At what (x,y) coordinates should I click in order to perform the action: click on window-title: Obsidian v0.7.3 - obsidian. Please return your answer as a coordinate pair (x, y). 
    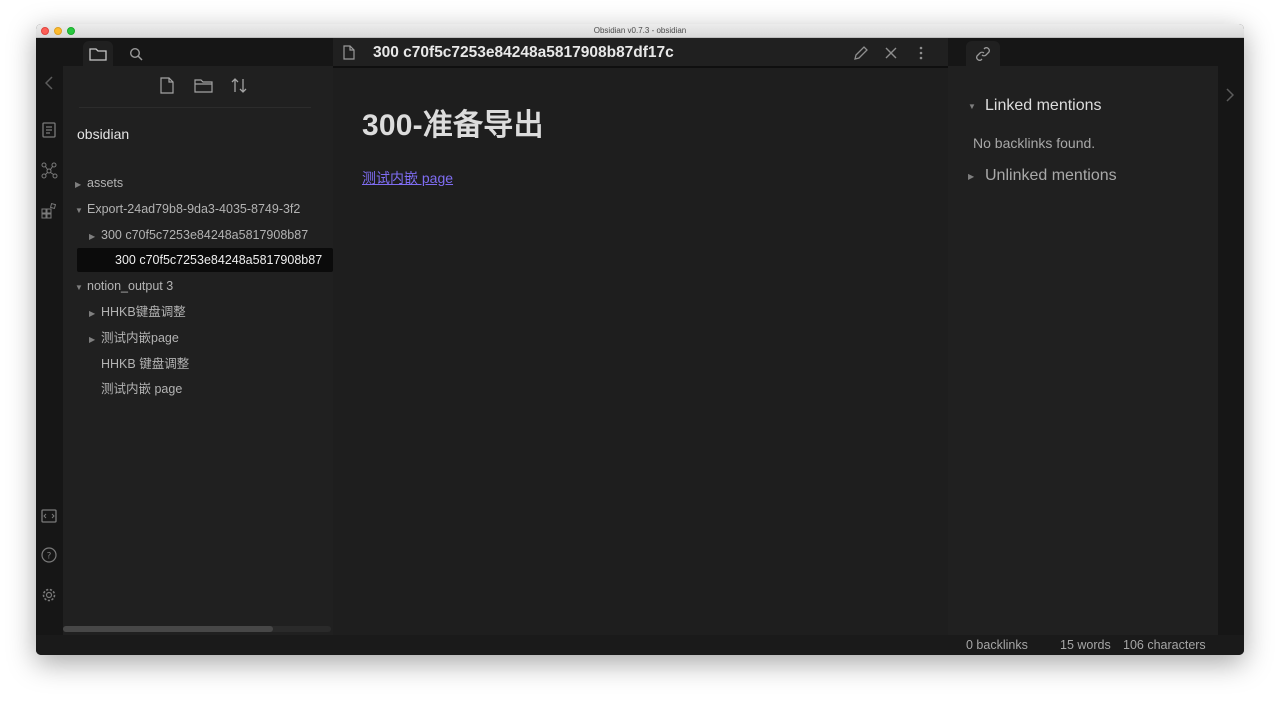
    Looking at the image, I should click on (640, 30).